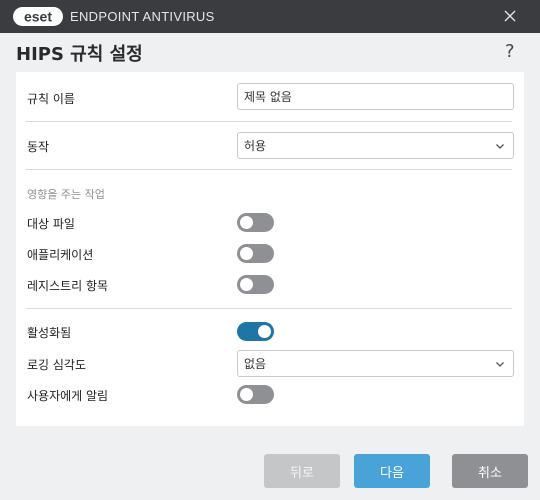  What do you see at coordinates (510, 51) in the screenshot?
I see `help-icon: ?` at bounding box center [510, 51].